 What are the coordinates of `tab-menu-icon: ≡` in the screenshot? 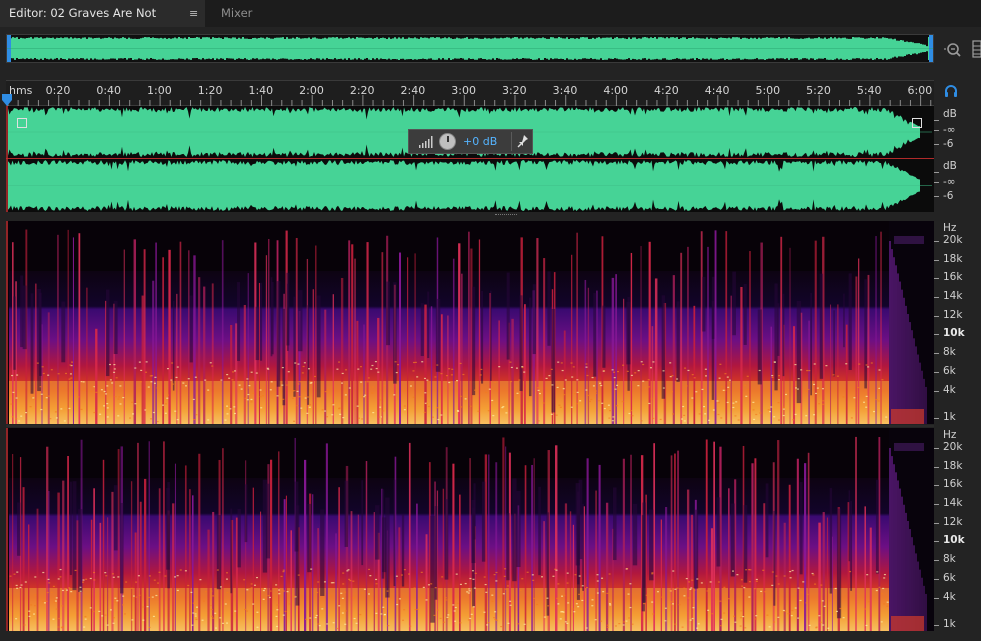 It's located at (193, 13).